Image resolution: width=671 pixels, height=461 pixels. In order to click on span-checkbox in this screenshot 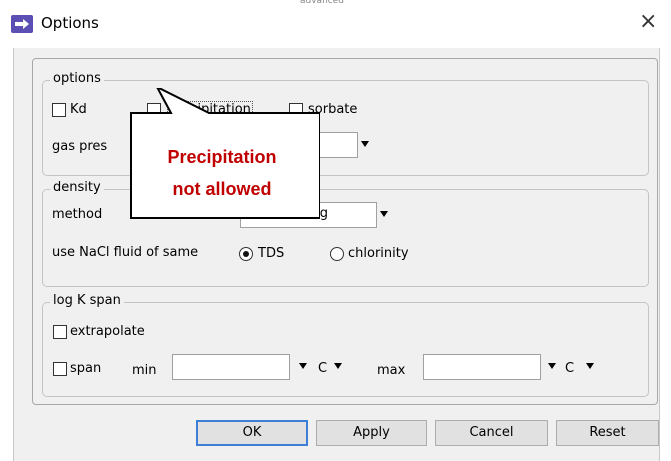, I will do `click(60, 369)`.